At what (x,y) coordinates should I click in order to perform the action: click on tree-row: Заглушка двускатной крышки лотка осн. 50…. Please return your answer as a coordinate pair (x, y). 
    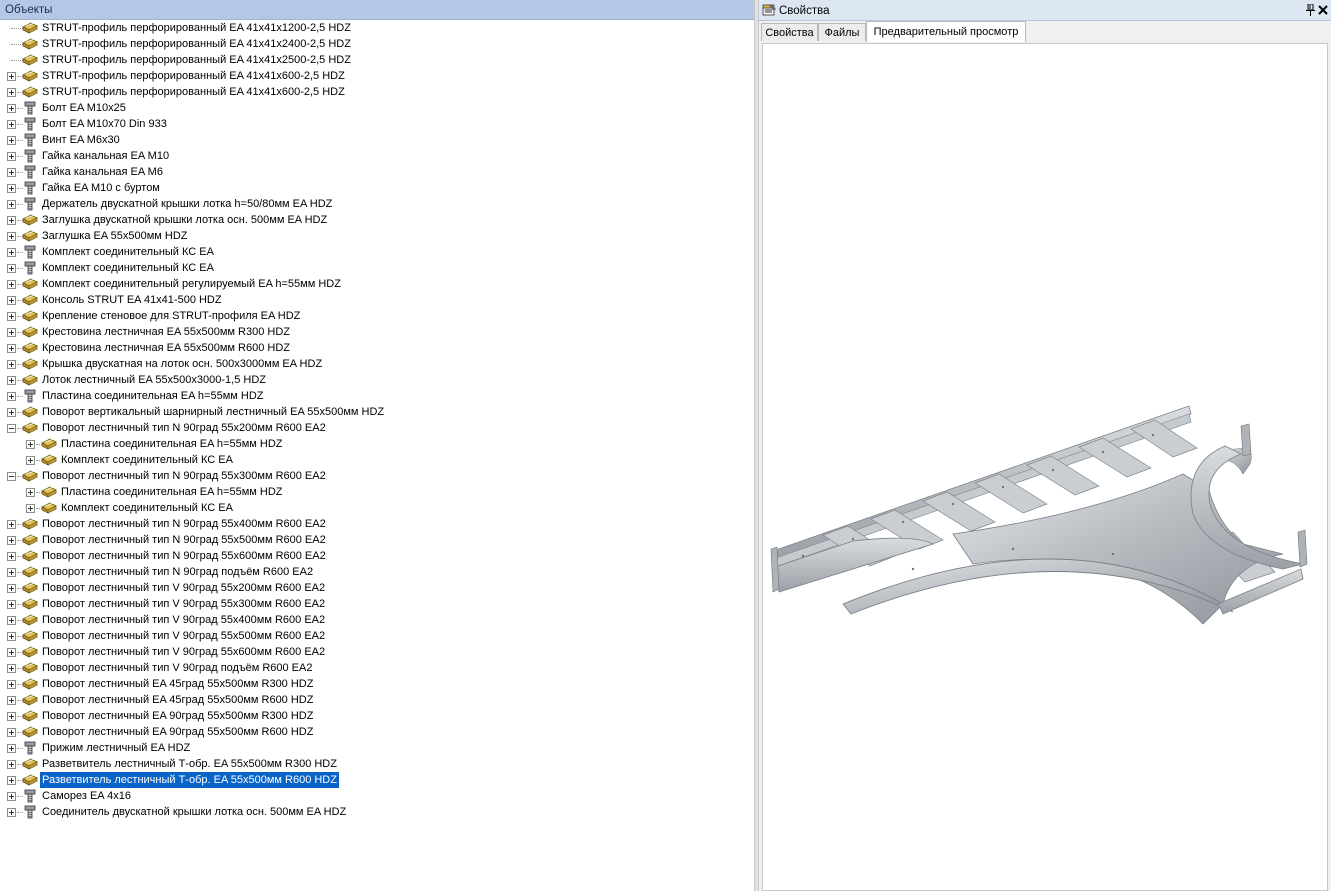
    Looking at the image, I should click on (377, 220).